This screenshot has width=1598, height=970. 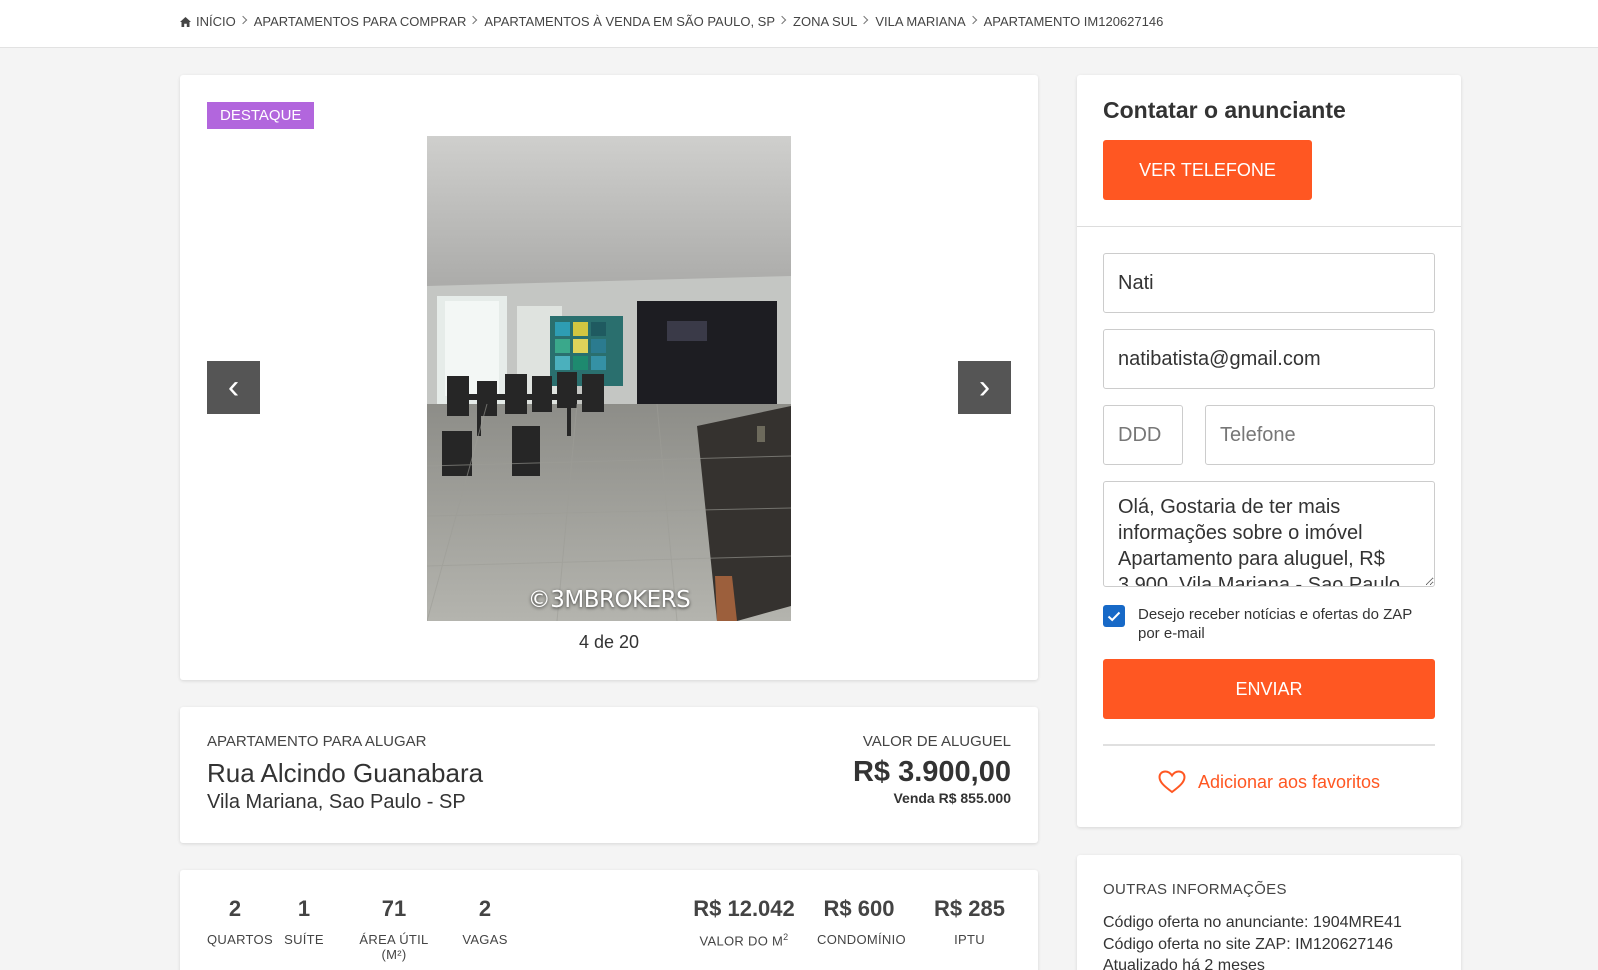 I want to click on listing-photo: ©3MBROKERS, so click(x=609, y=378).